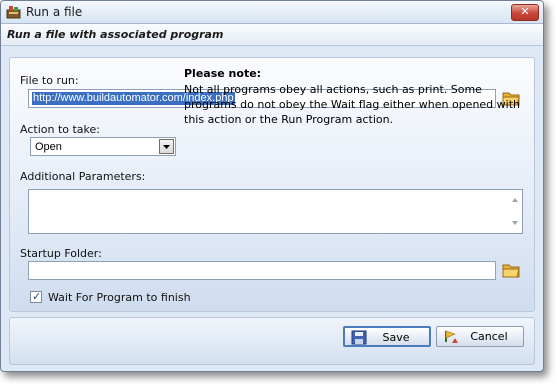 The image size is (558, 384). I want to click on scroll-up-icon, so click(515, 200).